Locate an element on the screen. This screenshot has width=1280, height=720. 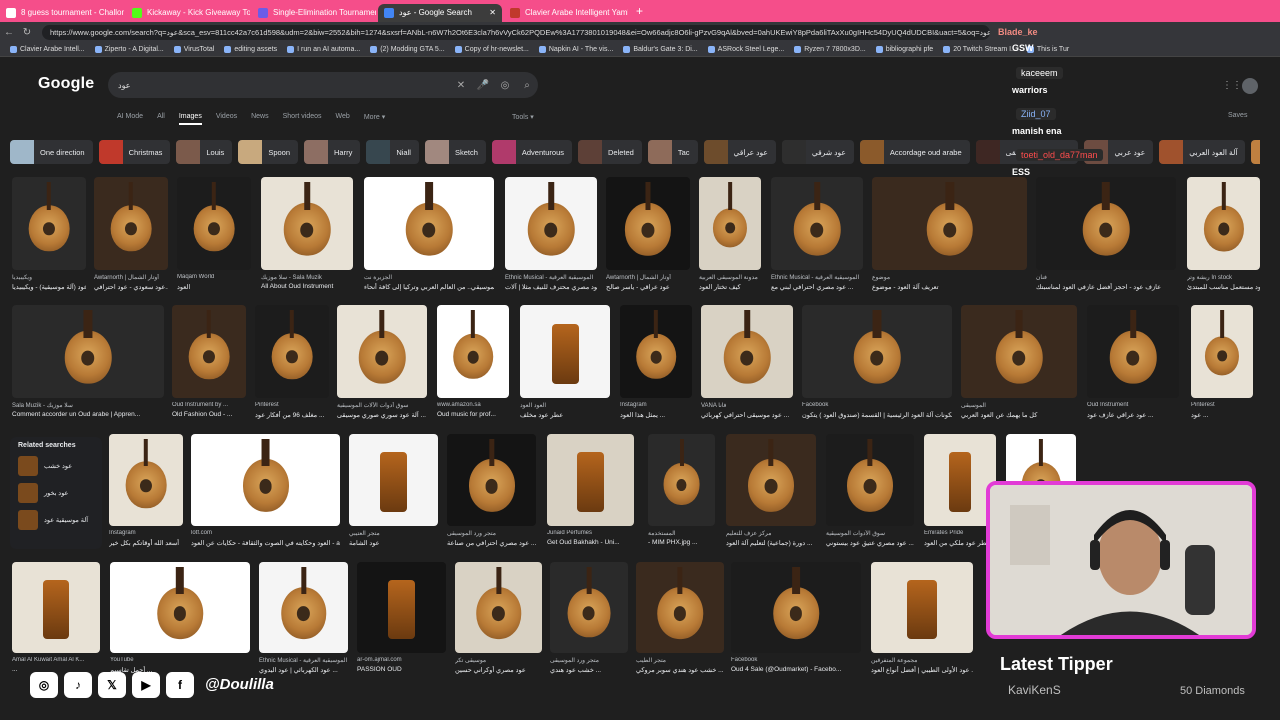
search-chip: Deleted is located at coordinates (610, 152).